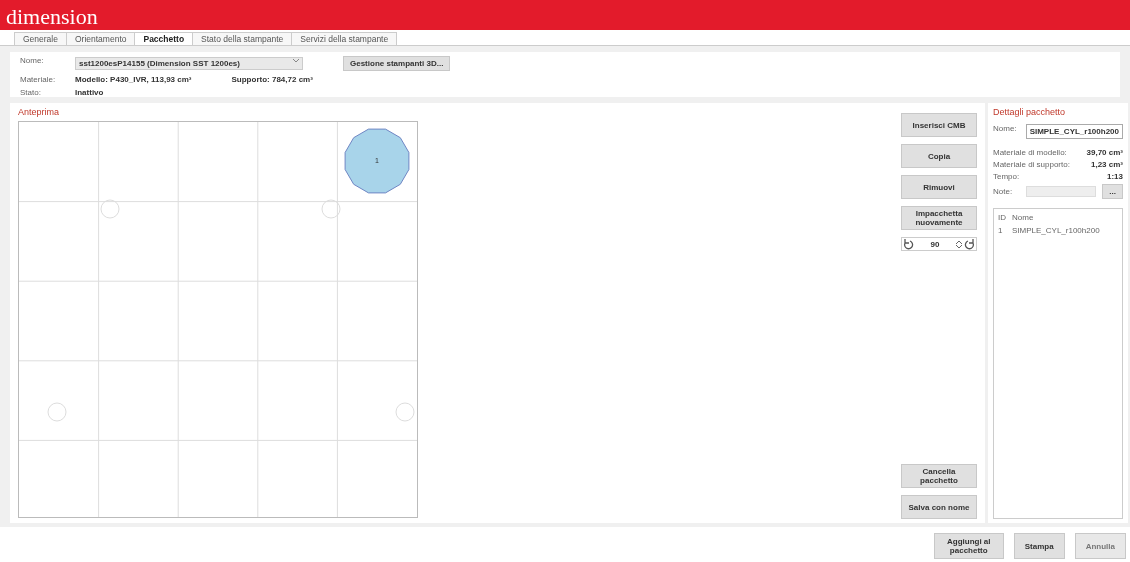 This screenshot has width=1130, height=562. I want to click on name-field: SIMPLE_CYL_r100h200, so click(1074, 131).